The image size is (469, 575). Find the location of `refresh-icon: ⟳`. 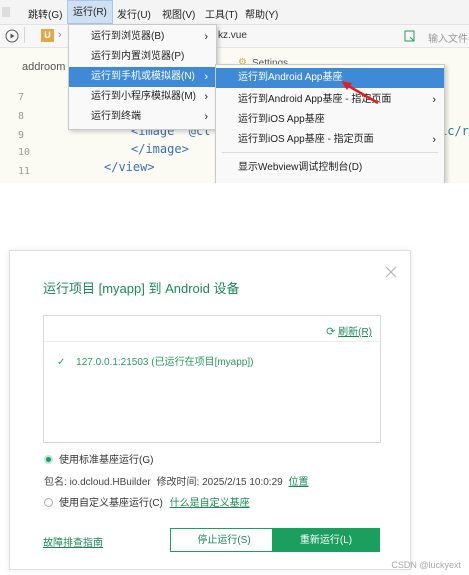

refresh-icon: ⟳ is located at coordinates (331, 332).